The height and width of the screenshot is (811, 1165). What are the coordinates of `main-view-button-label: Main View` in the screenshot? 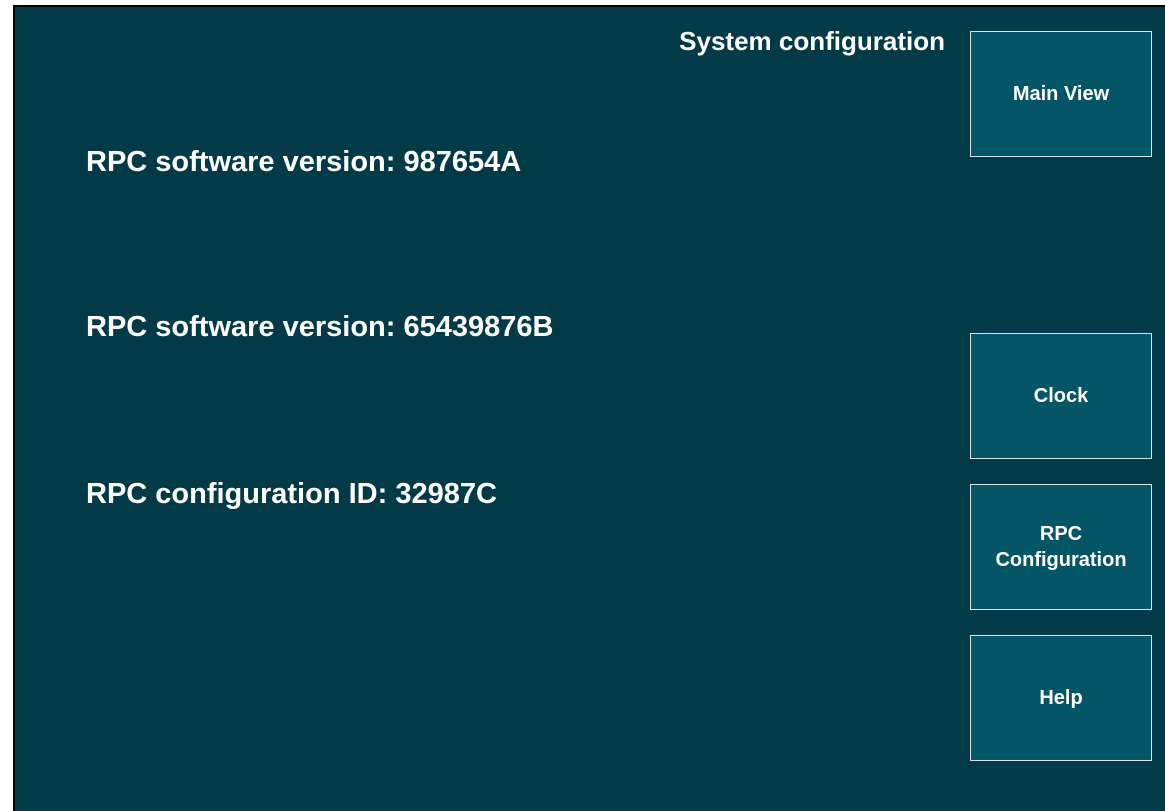 It's located at (1061, 94).